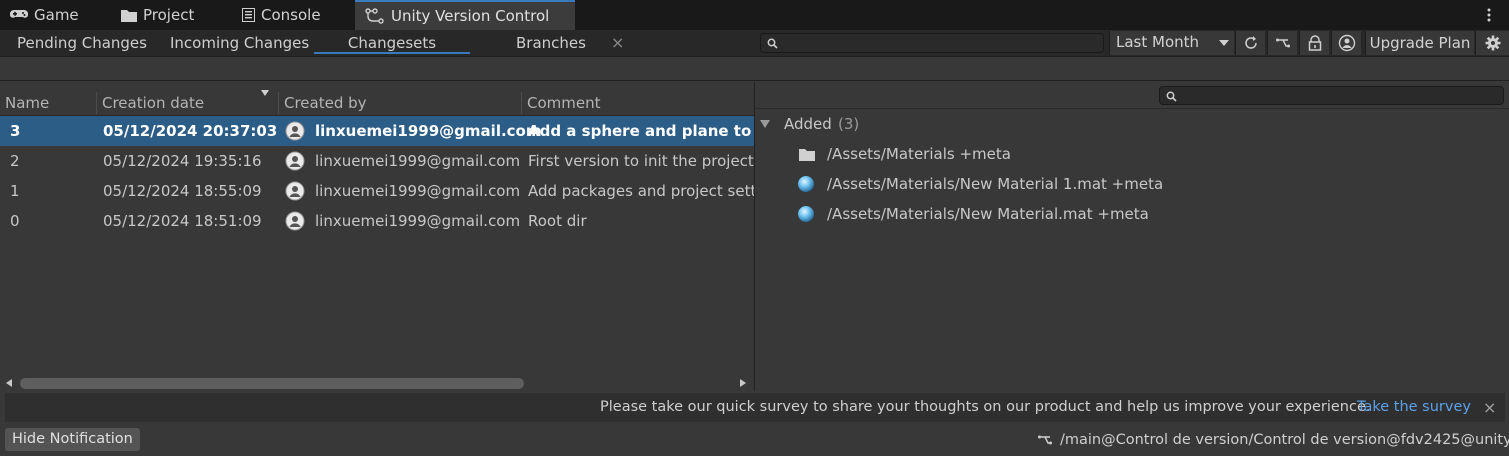 The height and width of the screenshot is (456, 1509). Describe the element at coordinates (1489, 407) in the screenshot. I see `close-notification-button: ×` at that location.